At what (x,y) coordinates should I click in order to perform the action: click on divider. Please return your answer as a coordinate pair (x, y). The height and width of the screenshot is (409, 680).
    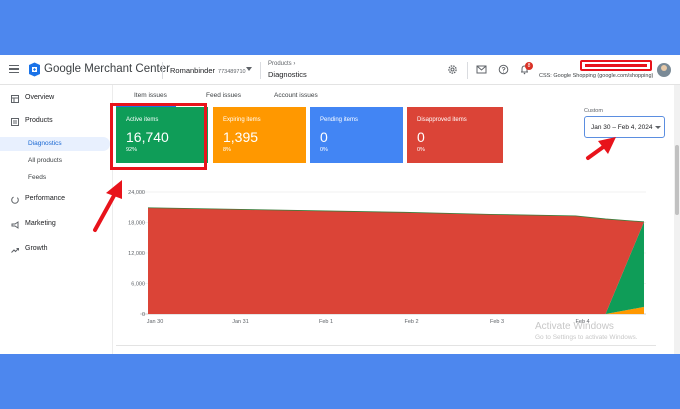
    Looking at the image, I should click on (386, 345).